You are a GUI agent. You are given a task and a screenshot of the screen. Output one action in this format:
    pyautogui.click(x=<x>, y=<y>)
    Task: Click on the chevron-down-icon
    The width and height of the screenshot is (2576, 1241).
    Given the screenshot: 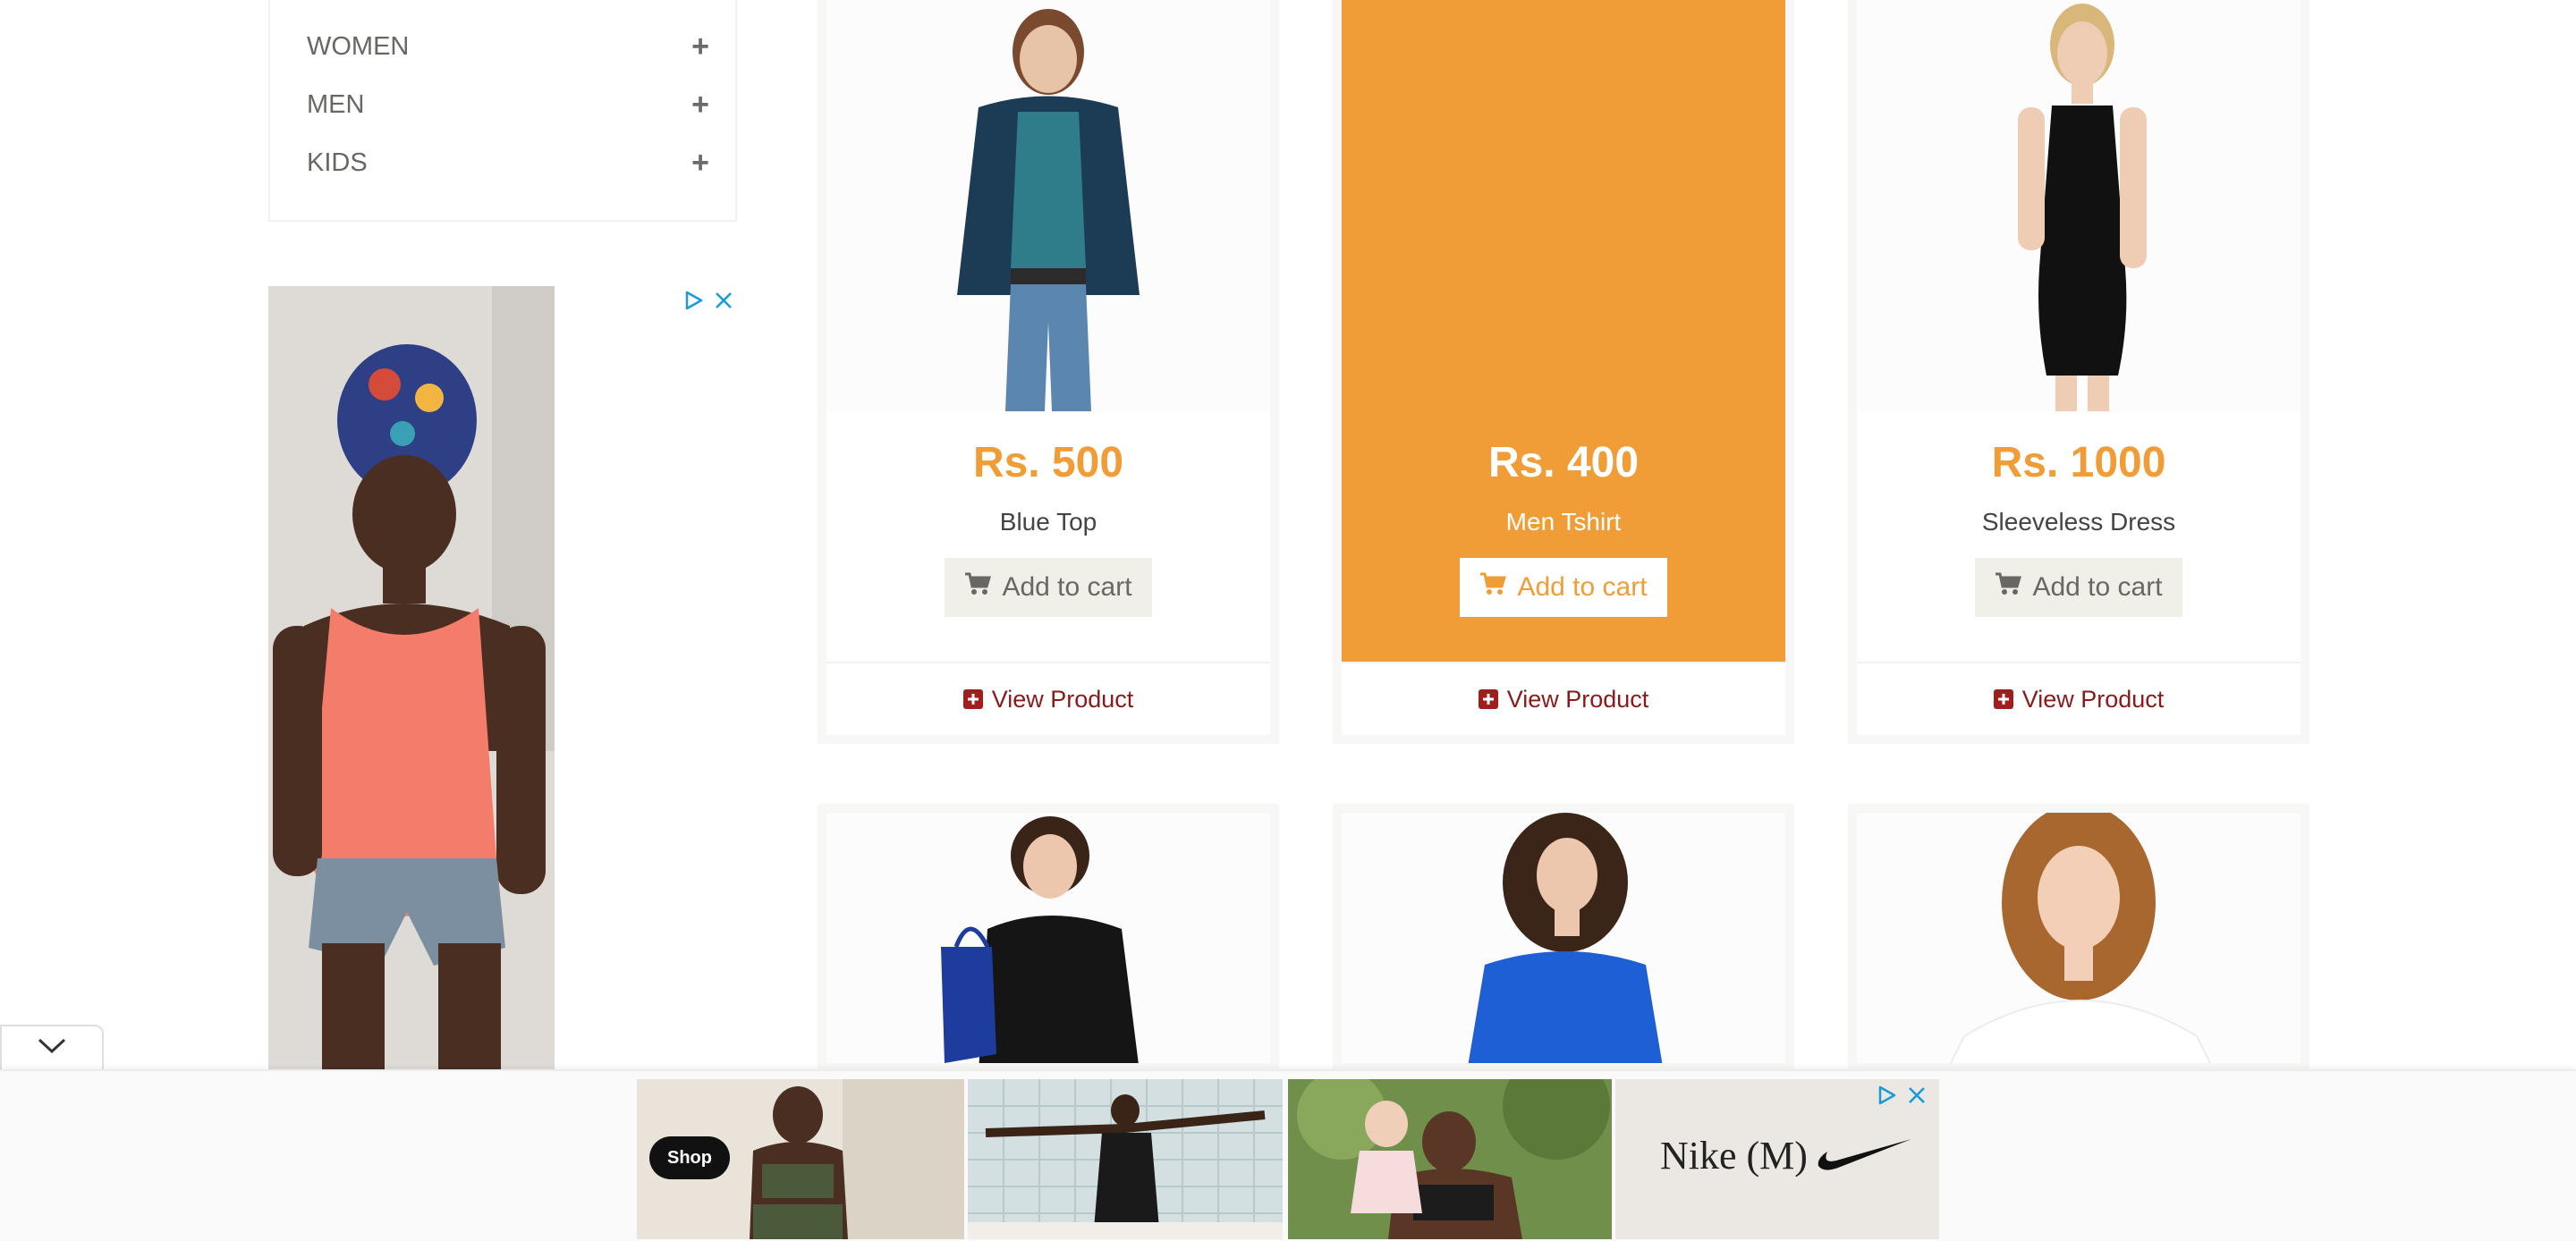 What is the action you would take?
    pyautogui.click(x=52, y=1048)
    